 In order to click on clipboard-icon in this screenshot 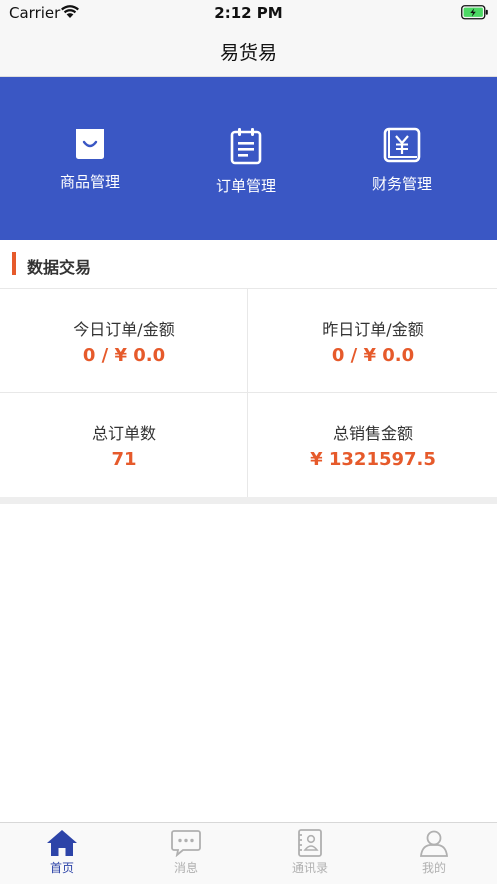, I will do `click(246, 146)`.